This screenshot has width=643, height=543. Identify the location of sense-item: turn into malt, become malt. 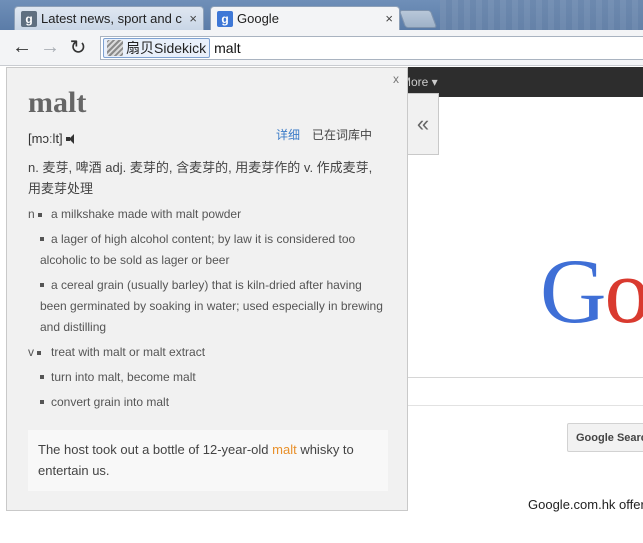
(208, 377).